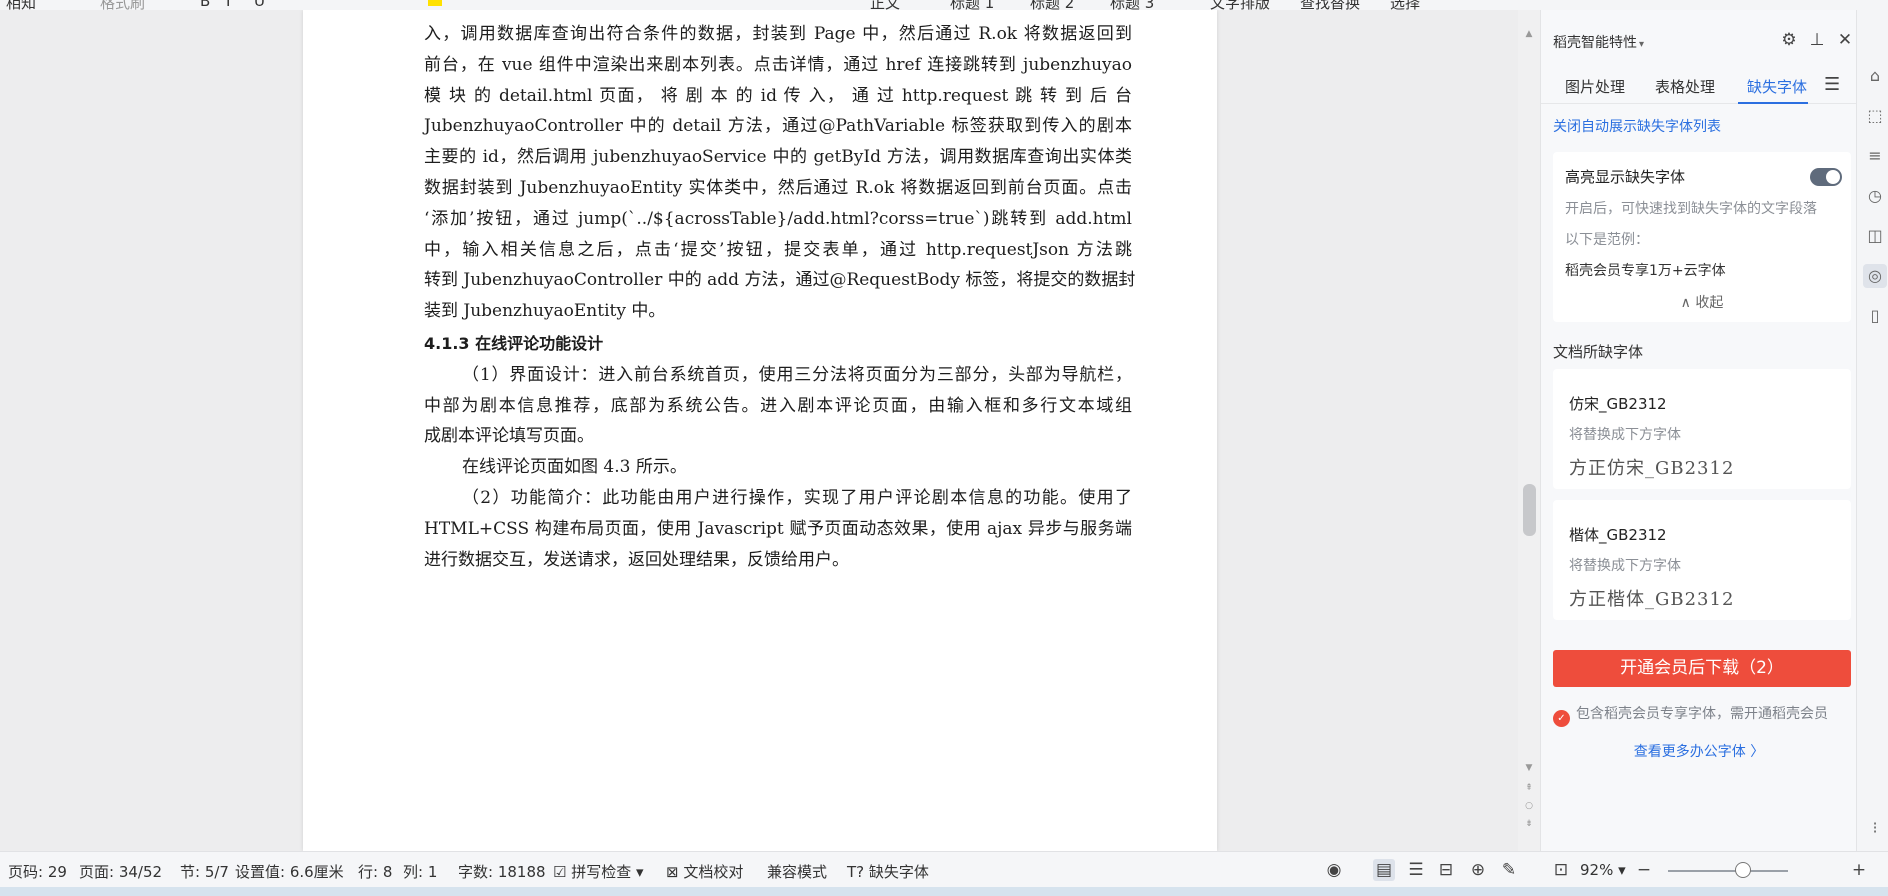 Image resolution: width=1888 pixels, height=896 pixels. What do you see at coordinates (778, 405) in the screenshot?
I see `doc-line: 中部为剧本信息推荐，底部为系统公告。进入剧本评论页面，由输入框和多行文本域组` at bounding box center [778, 405].